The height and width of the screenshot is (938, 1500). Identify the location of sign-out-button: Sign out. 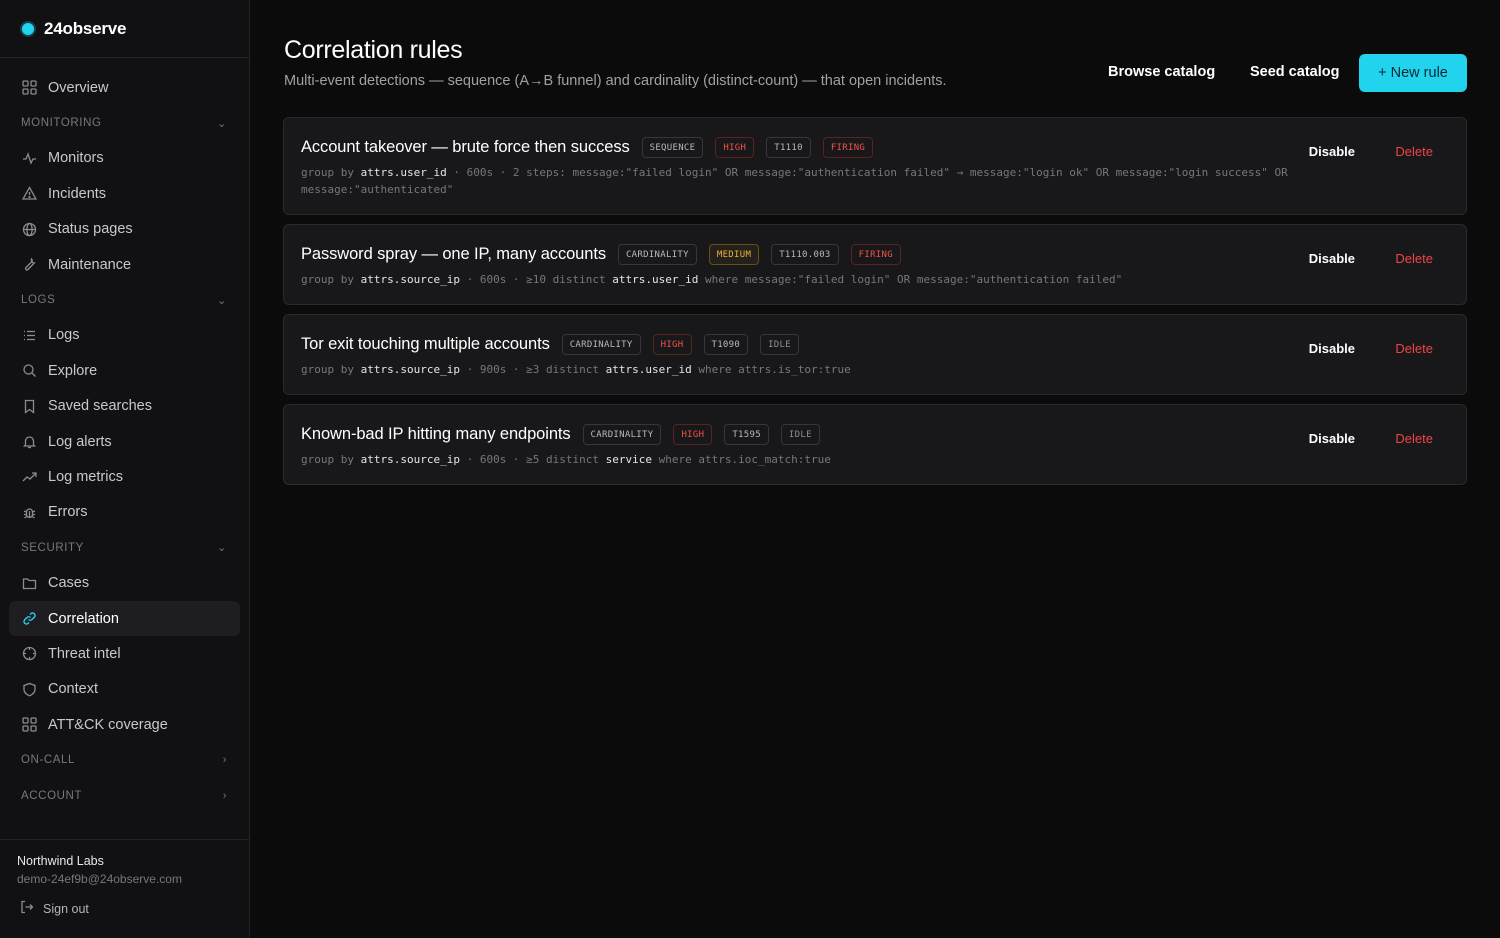
(126, 908).